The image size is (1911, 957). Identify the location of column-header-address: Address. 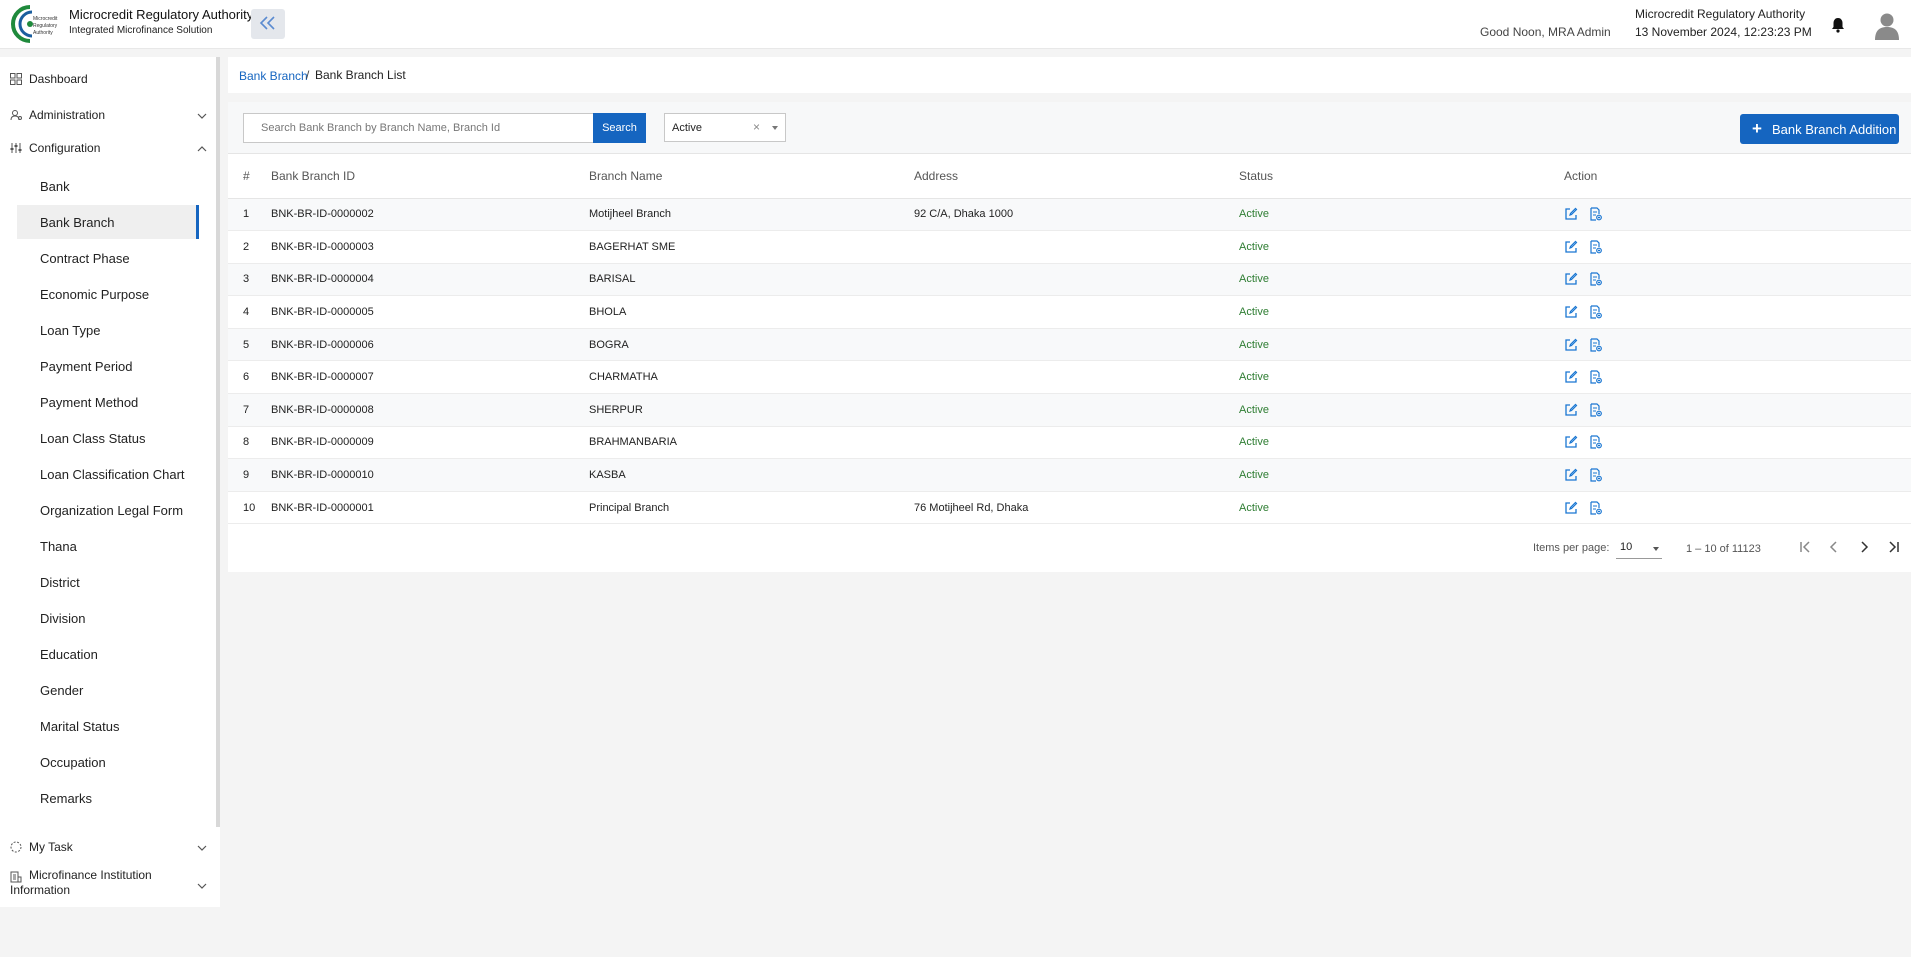
(1076, 177).